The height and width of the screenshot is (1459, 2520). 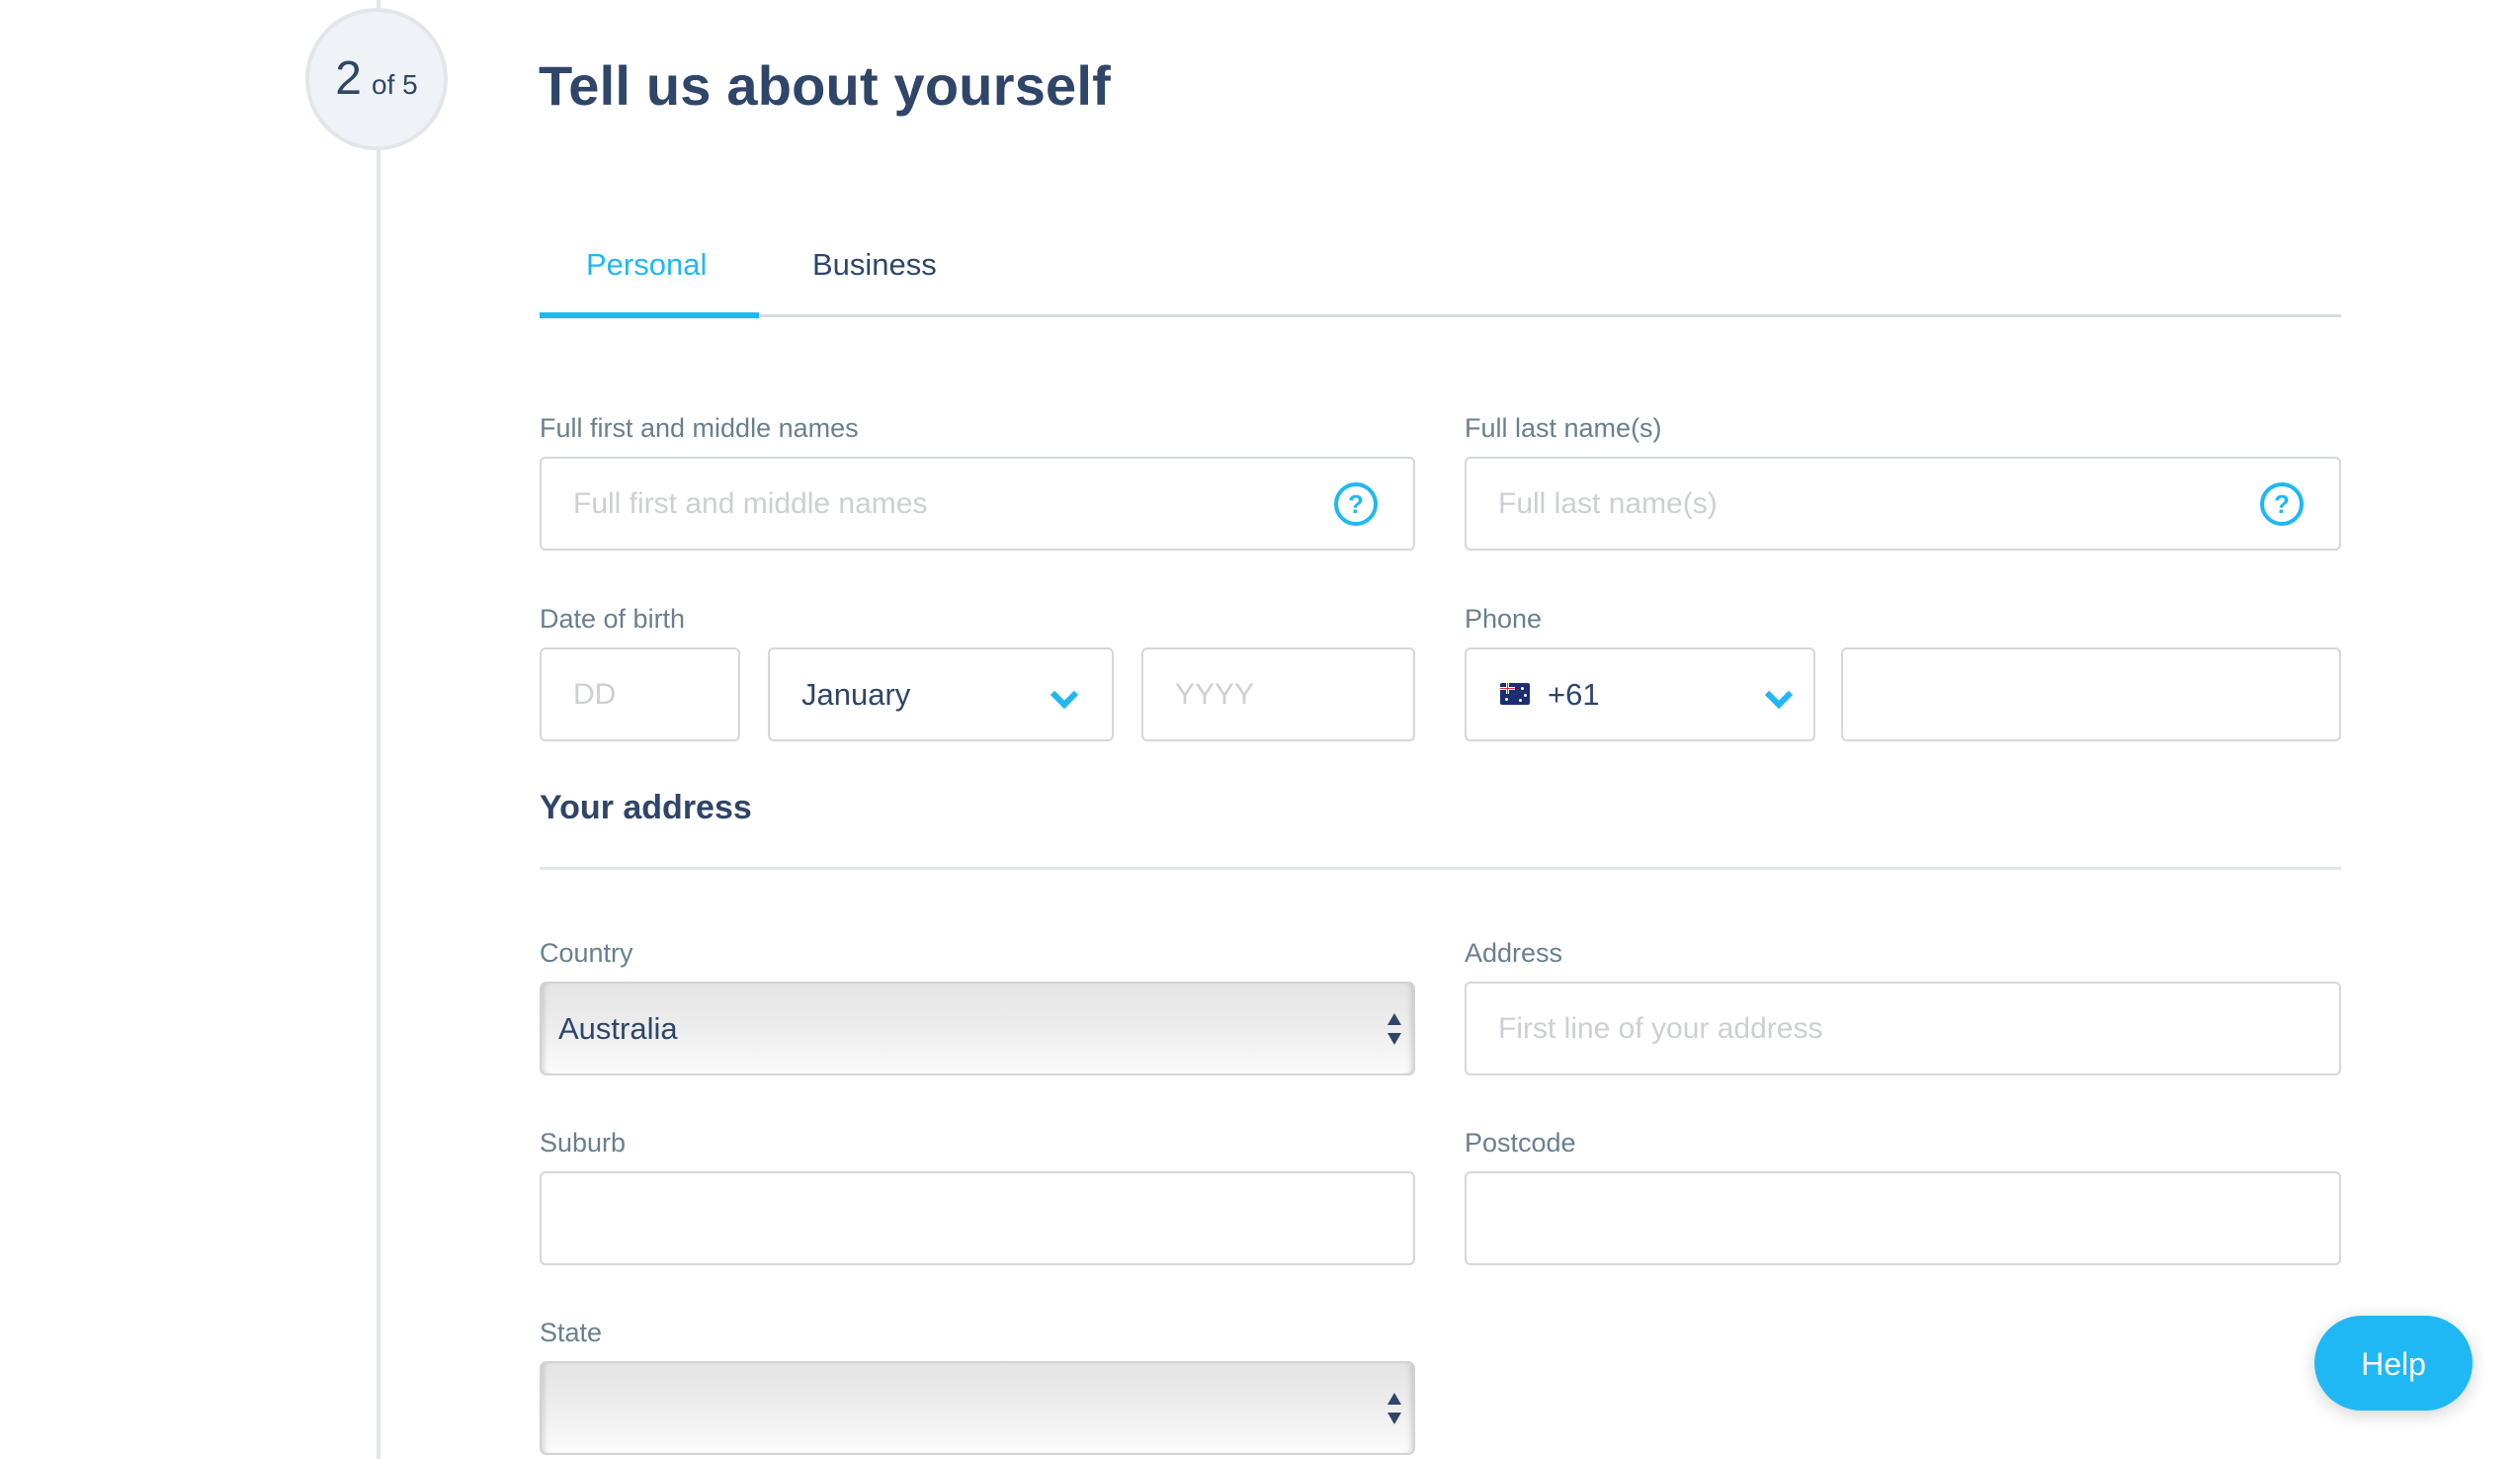 What do you see at coordinates (646, 265) in the screenshot?
I see `tab-personal: Personal` at bounding box center [646, 265].